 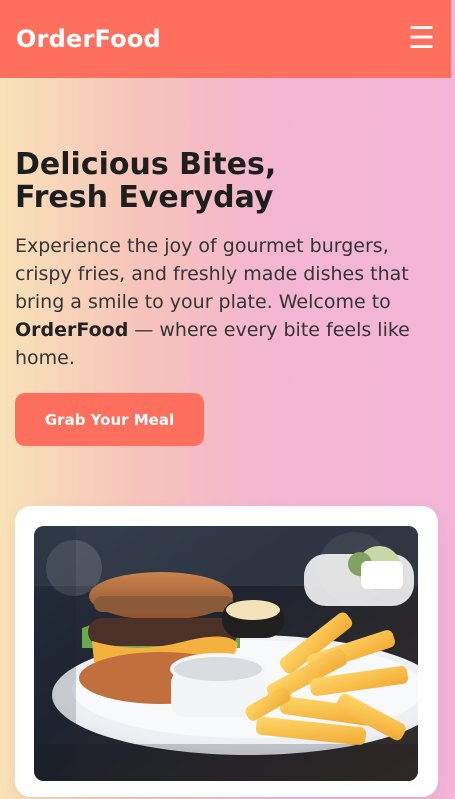 I want to click on top-navbar: OrderFood ☰, so click(x=225, y=39).